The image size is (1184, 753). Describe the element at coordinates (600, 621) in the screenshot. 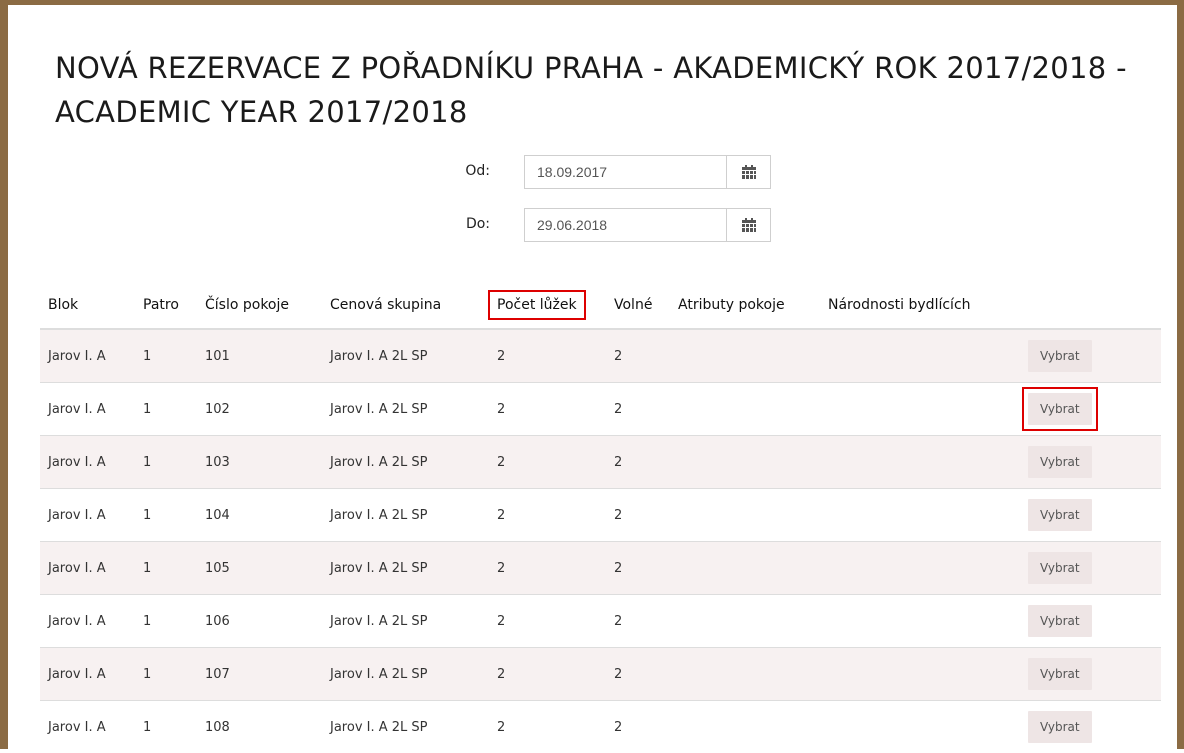

I see `table-row: Jarov I. A1106Jarov I. A 2L SP22Vybrat` at that location.